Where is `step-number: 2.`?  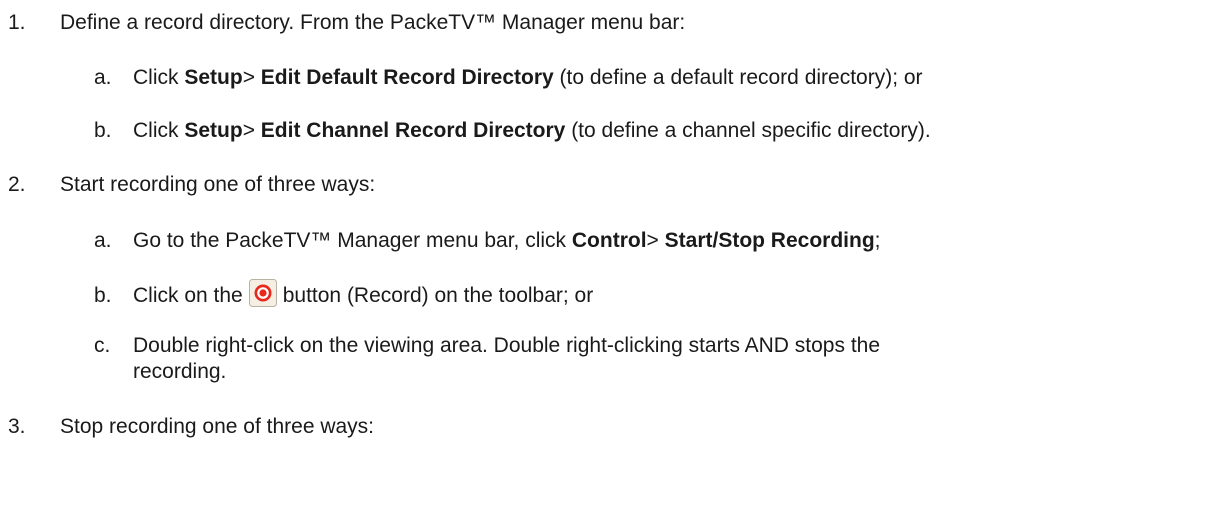 step-number: 2. is located at coordinates (17, 184).